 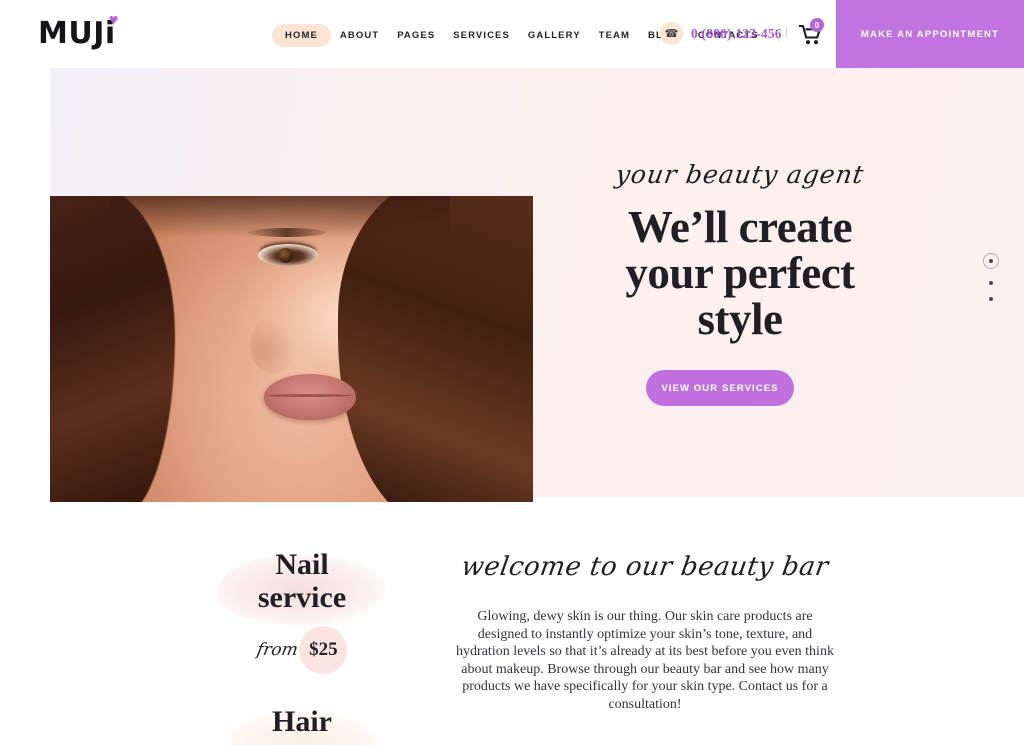 What do you see at coordinates (435, 349) in the screenshot?
I see `model-hair-right` at bounding box center [435, 349].